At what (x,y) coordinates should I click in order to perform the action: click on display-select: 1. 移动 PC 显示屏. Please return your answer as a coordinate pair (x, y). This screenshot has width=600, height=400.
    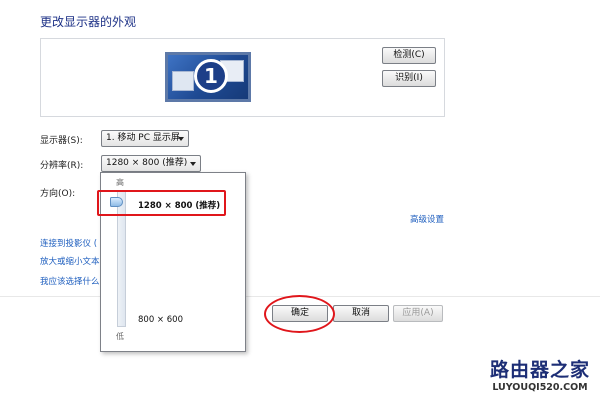
    Looking at the image, I should click on (145, 138).